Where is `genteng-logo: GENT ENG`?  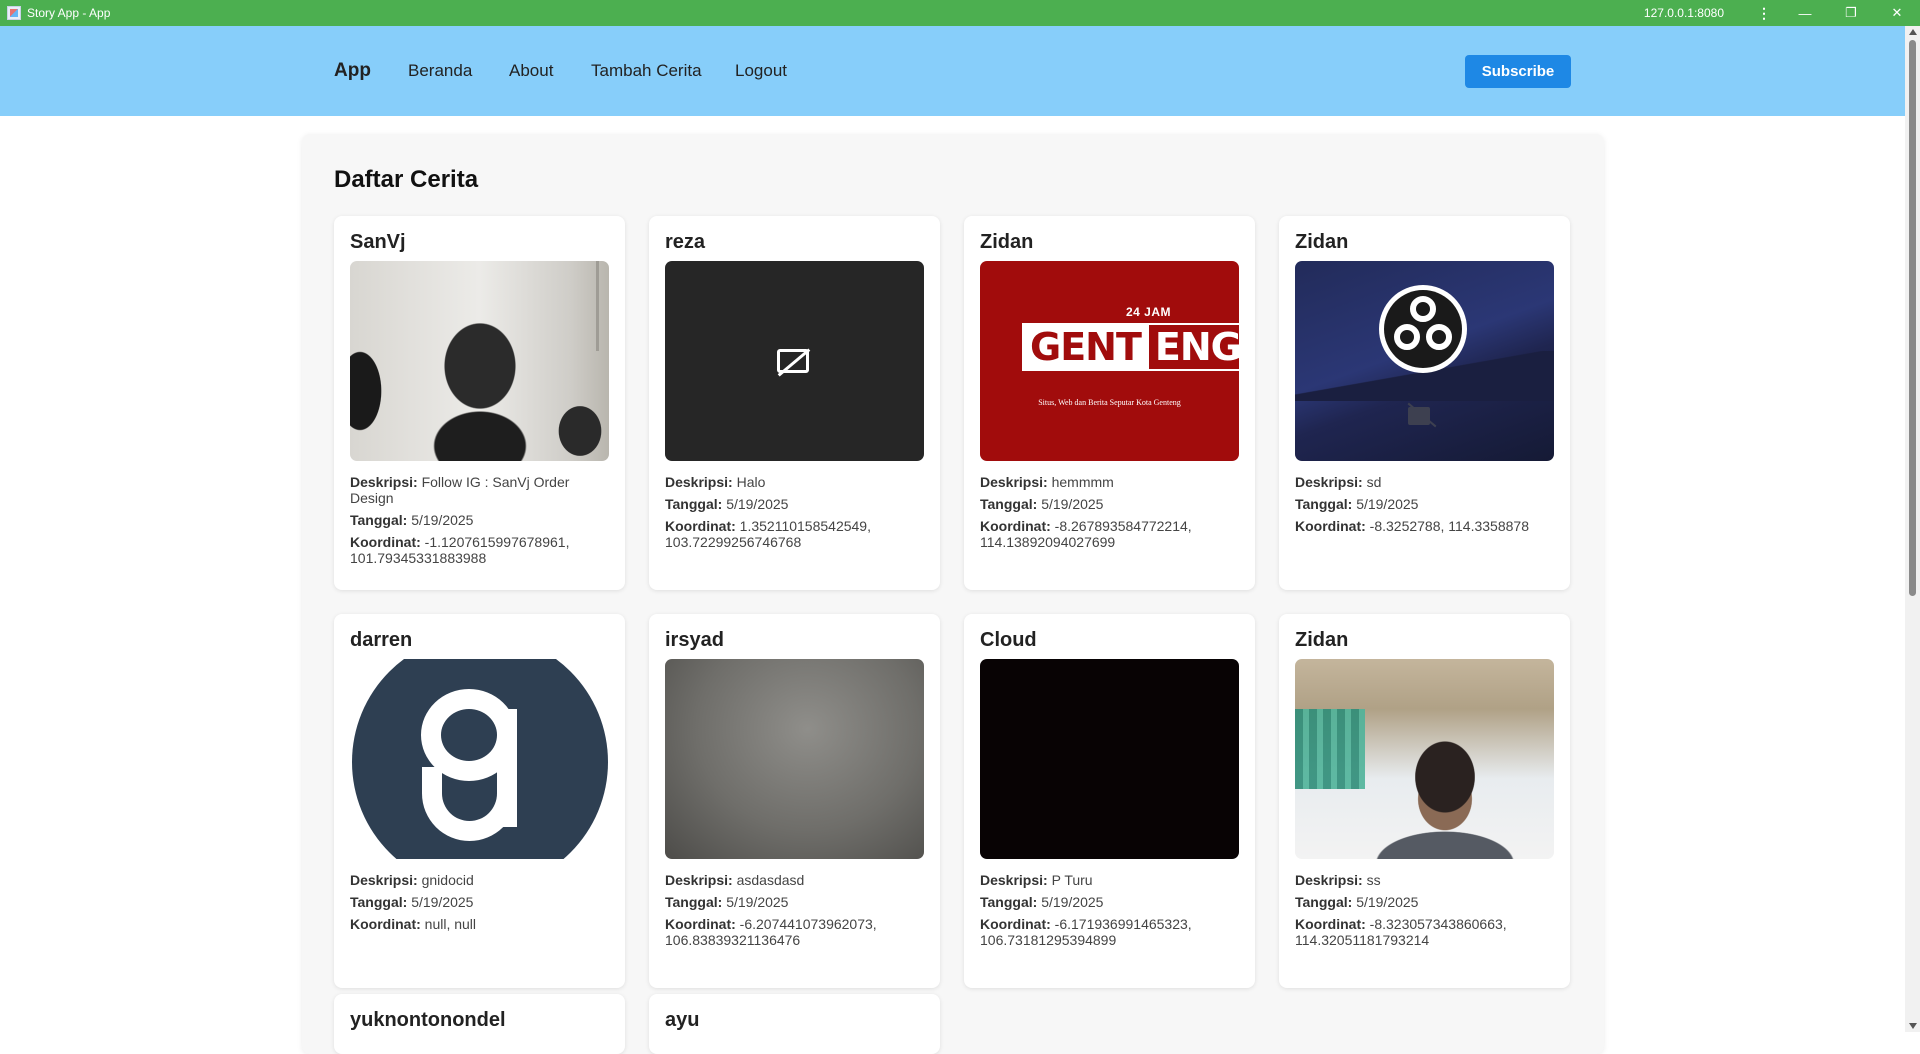 genteng-logo: GENT ENG is located at coordinates (1130, 347).